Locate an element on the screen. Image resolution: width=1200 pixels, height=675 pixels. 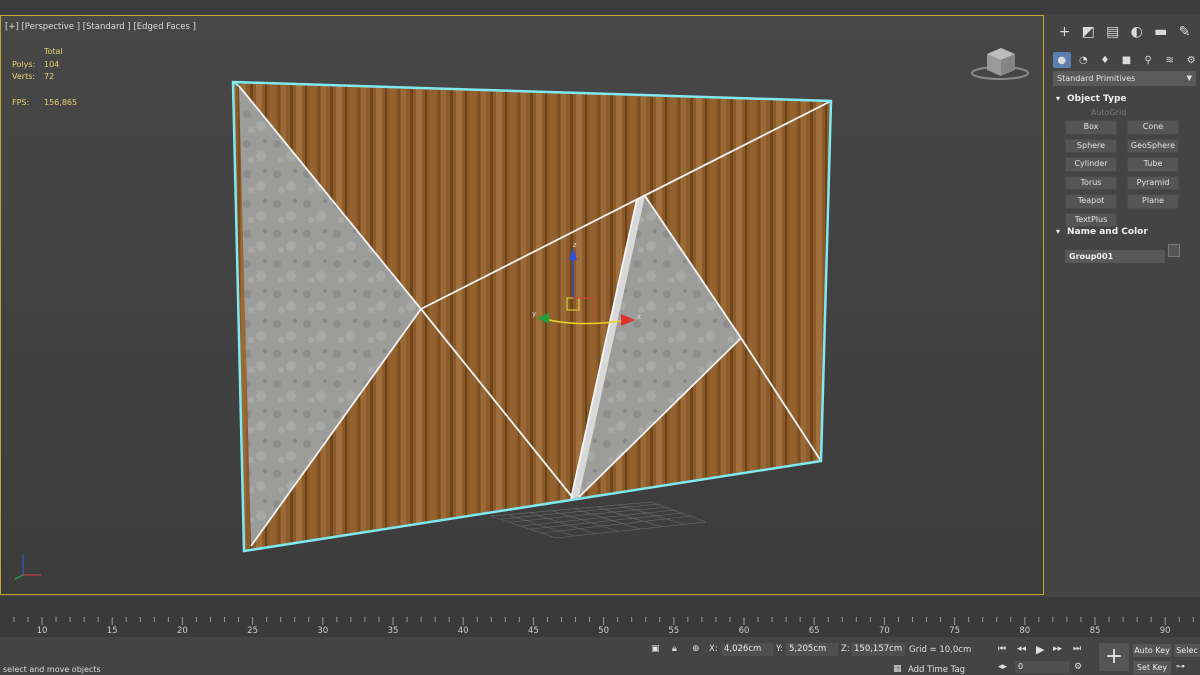
x-coord-label: X: is located at coordinates (713, 649).